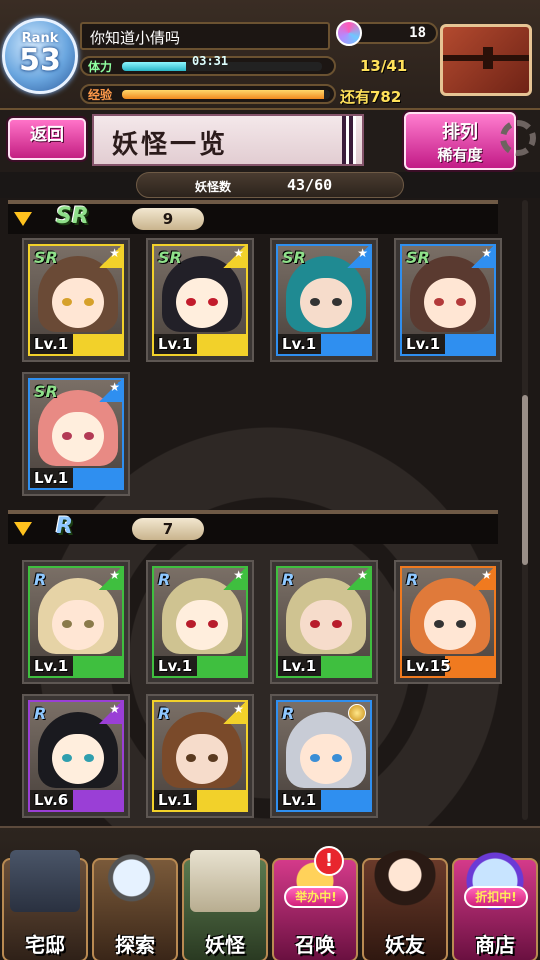 The width and height of the screenshot is (540, 960). What do you see at coordinates (168, 219) in the screenshot?
I see `section-count: 9` at bounding box center [168, 219].